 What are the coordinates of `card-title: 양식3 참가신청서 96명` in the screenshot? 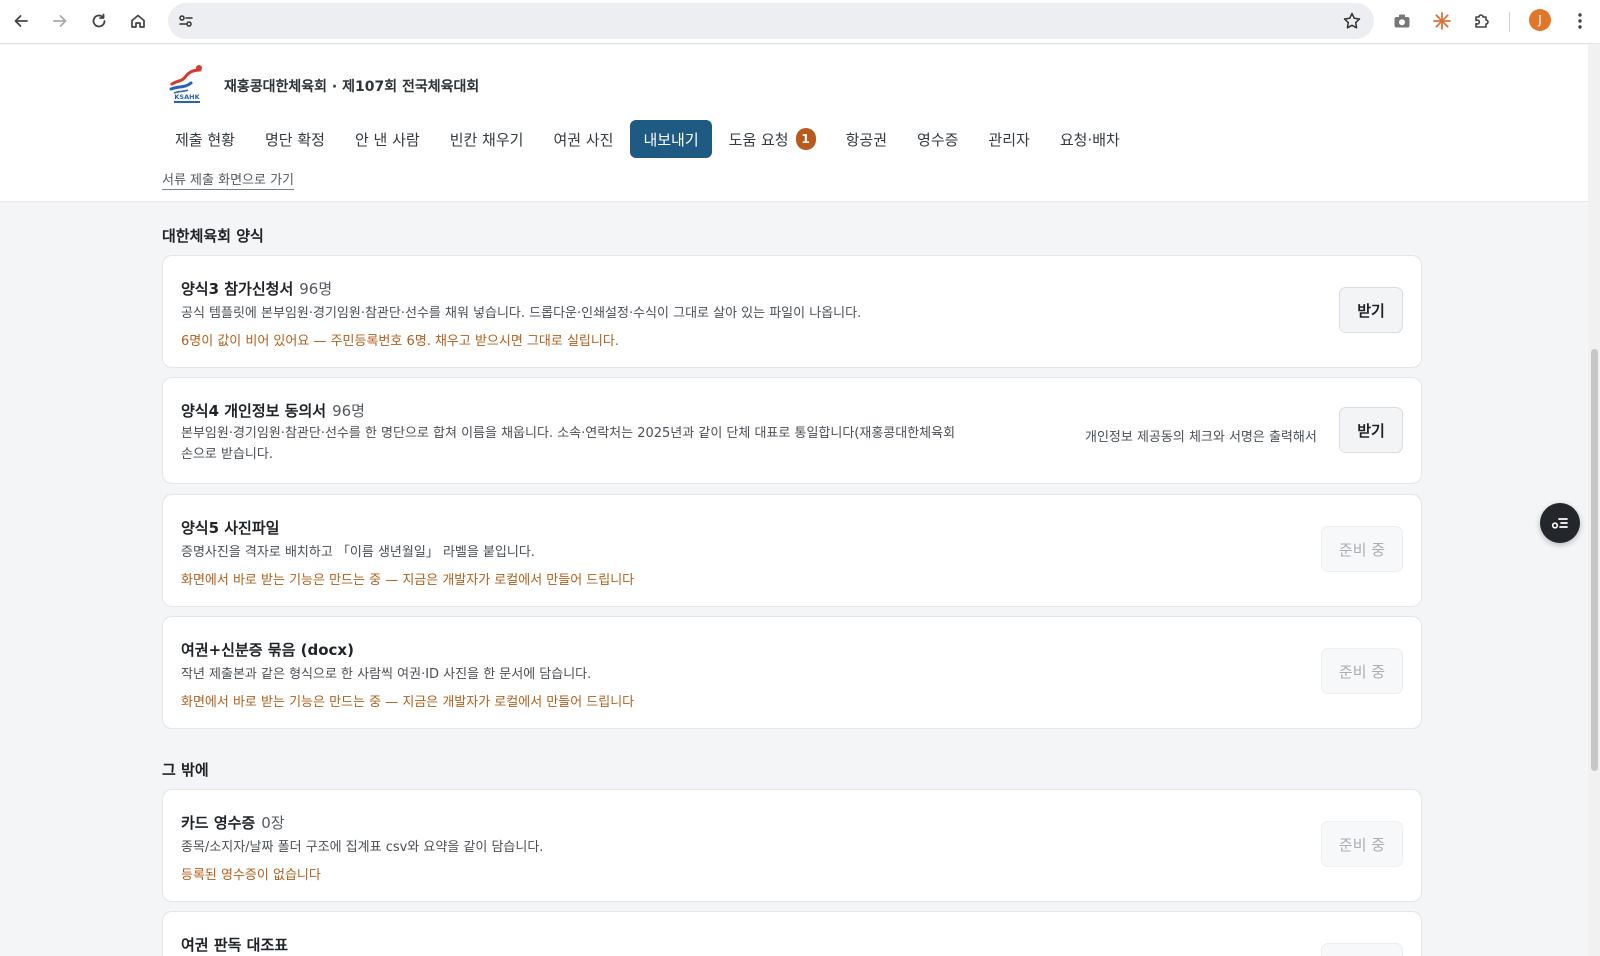 It's located at (256, 288).